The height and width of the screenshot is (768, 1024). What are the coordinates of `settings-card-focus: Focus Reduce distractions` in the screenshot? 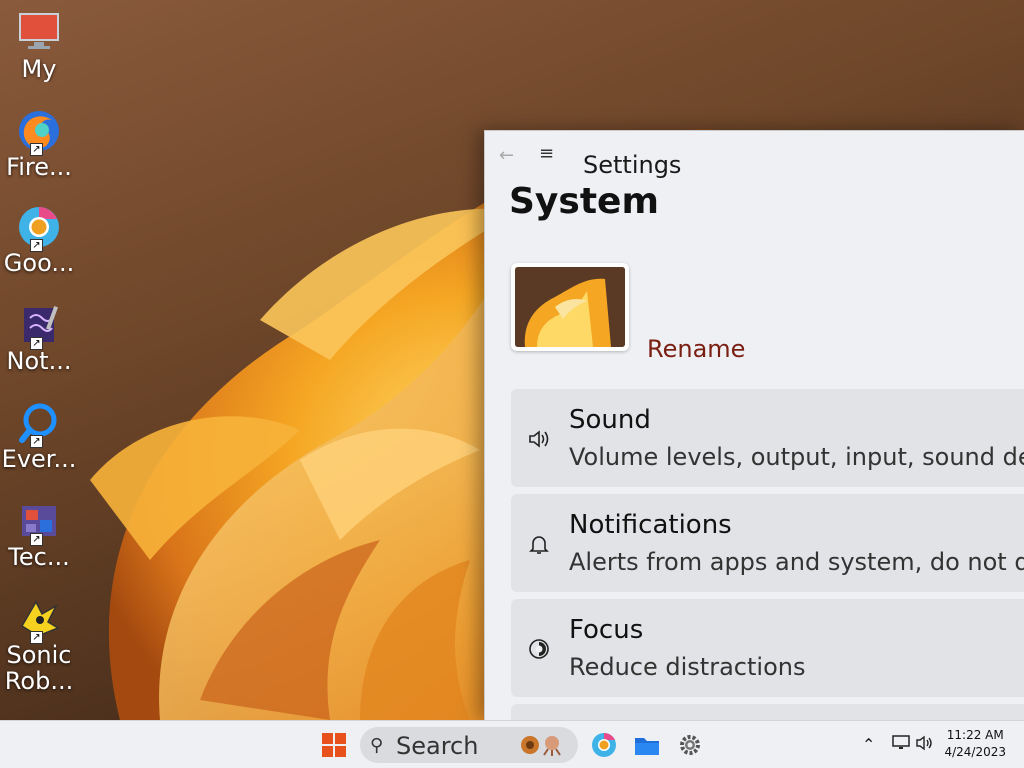 It's located at (767, 648).